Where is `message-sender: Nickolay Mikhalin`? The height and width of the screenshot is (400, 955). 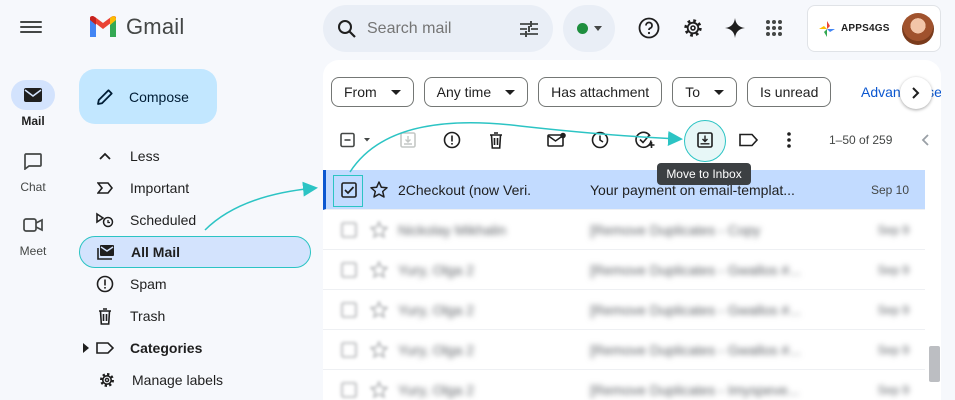 message-sender: Nickolay Mikhalin is located at coordinates (452, 229).